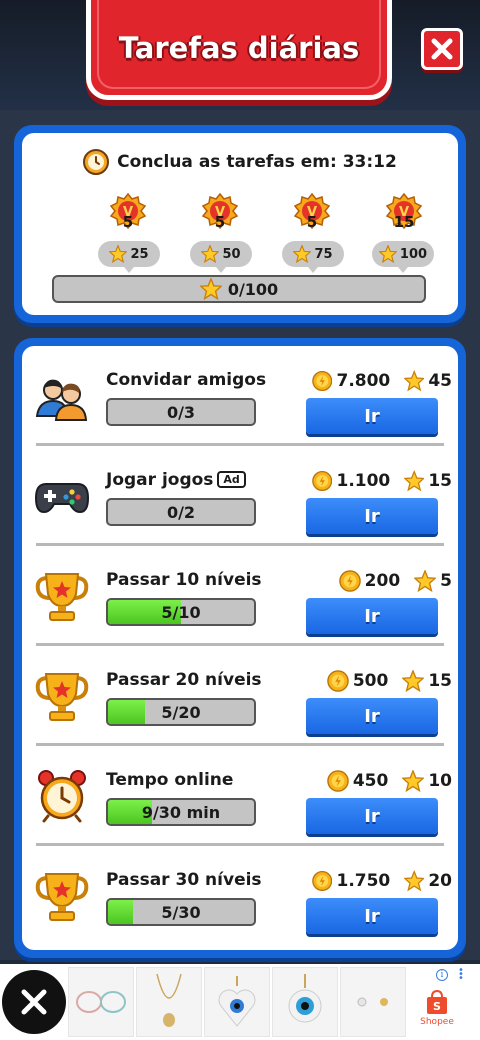 The height and width of the screenshot is (1040, 480). What do you see at coordinates (446, 581) in the screenshot?
I see `star-reward-value: 5` at bounding box center [446, 581].